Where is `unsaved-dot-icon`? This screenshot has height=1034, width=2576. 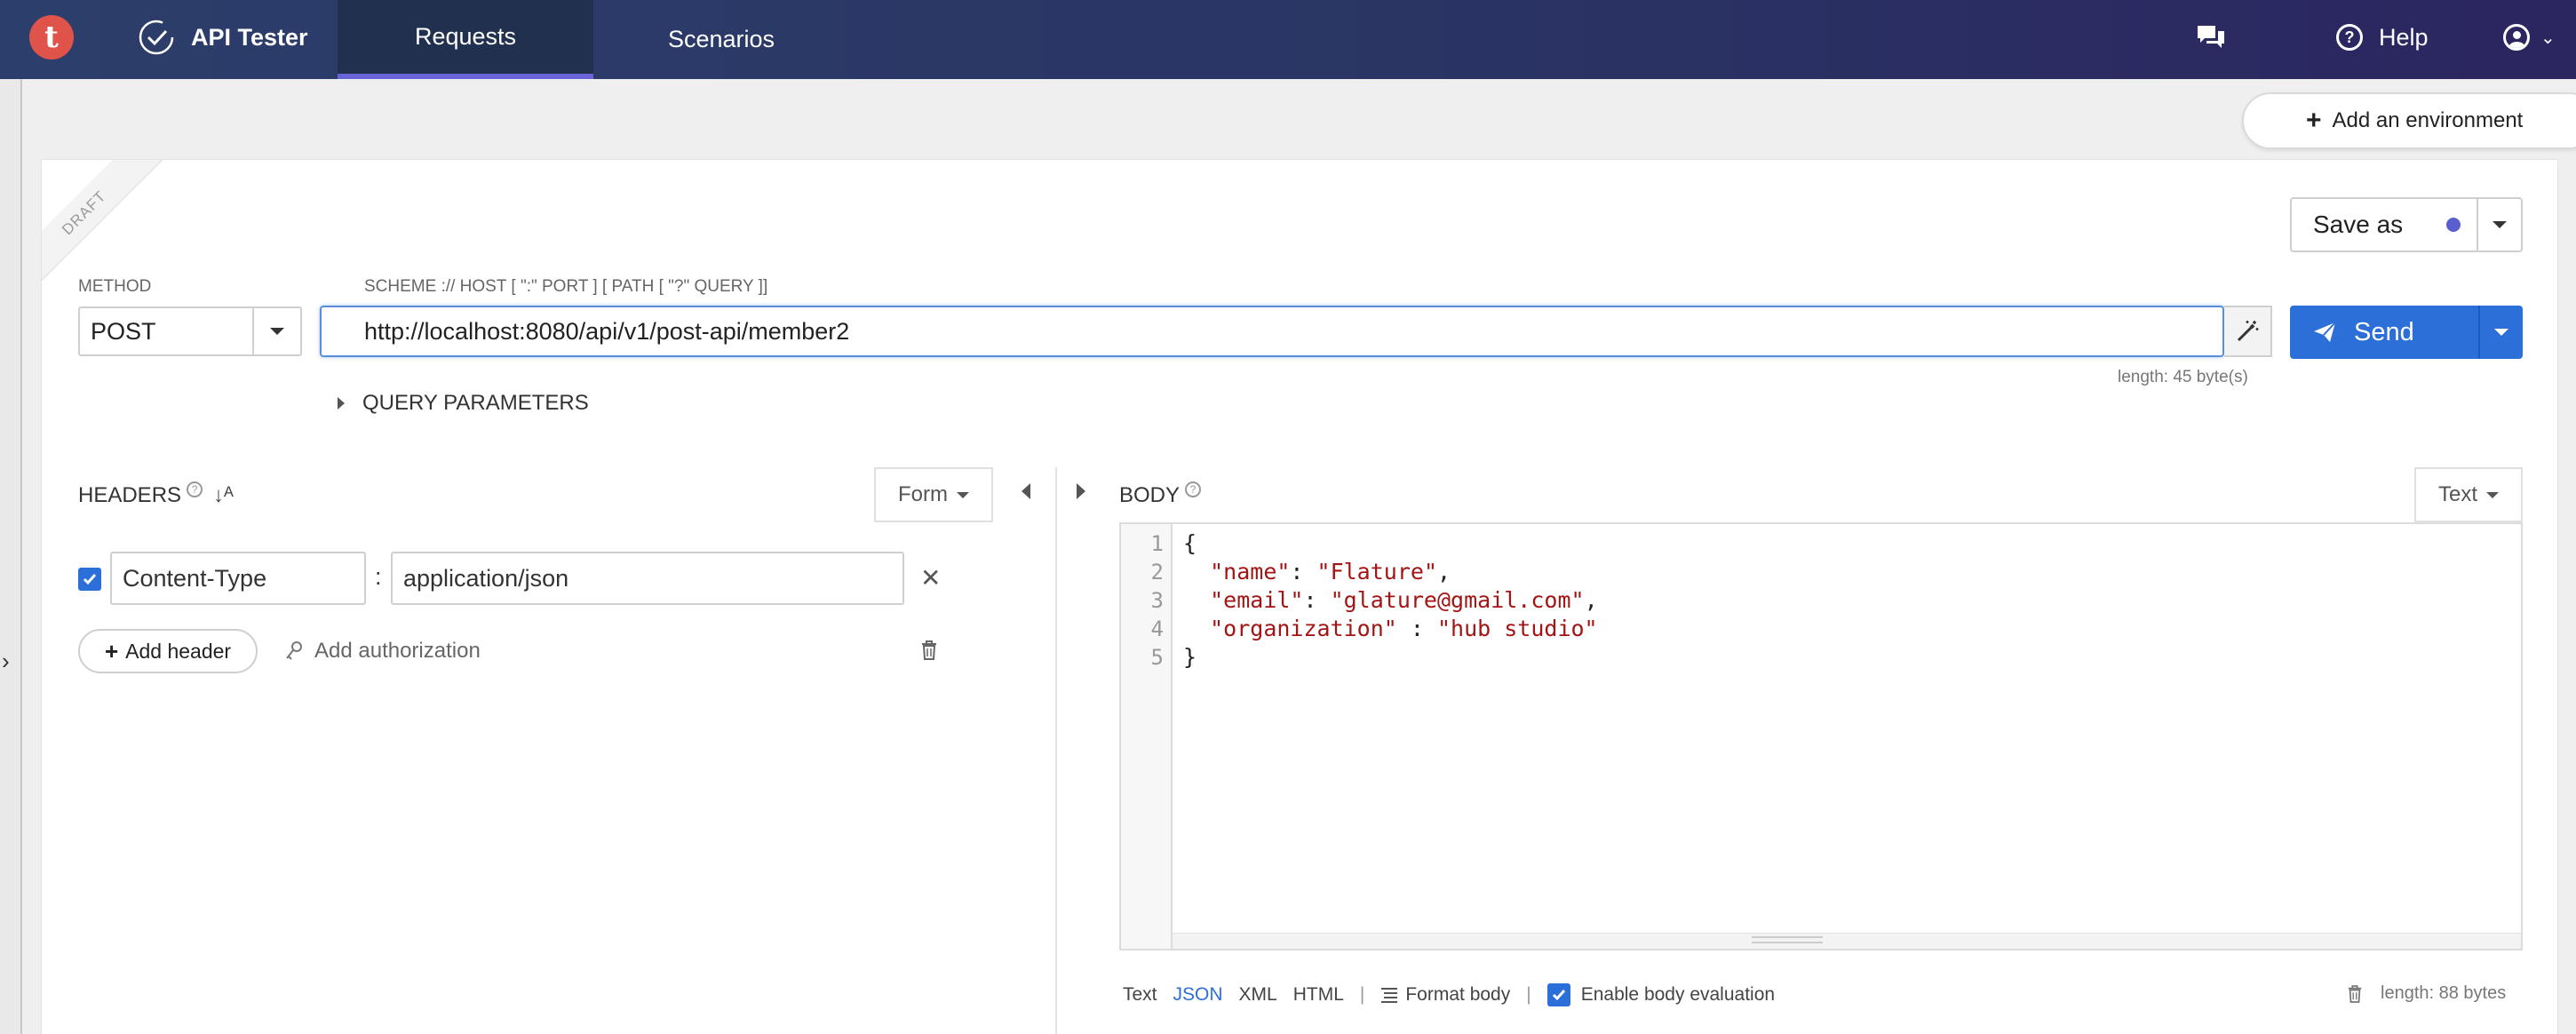
unsaved-dot-icon is located at coordinates (2453, 225).